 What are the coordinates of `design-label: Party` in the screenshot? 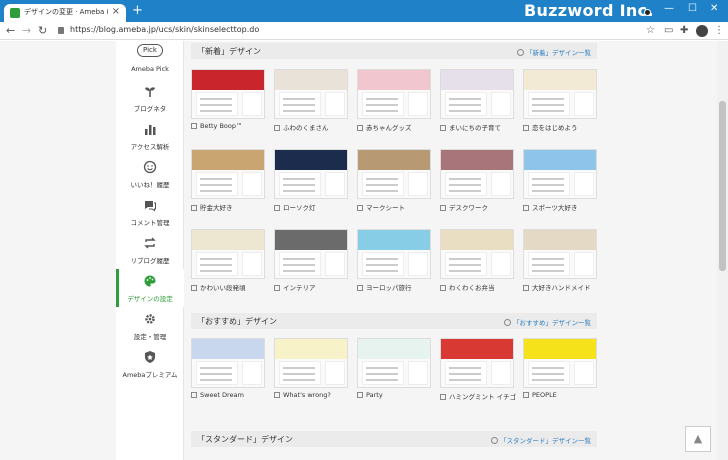 It's located at (402, 395).